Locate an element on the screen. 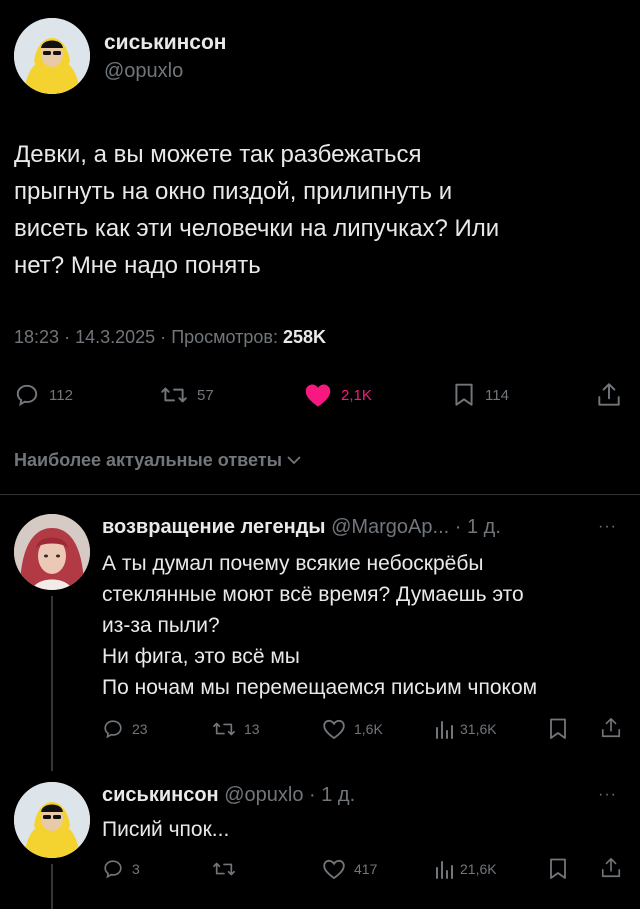  repost-count: 57 is located at coordinates (205, 395).